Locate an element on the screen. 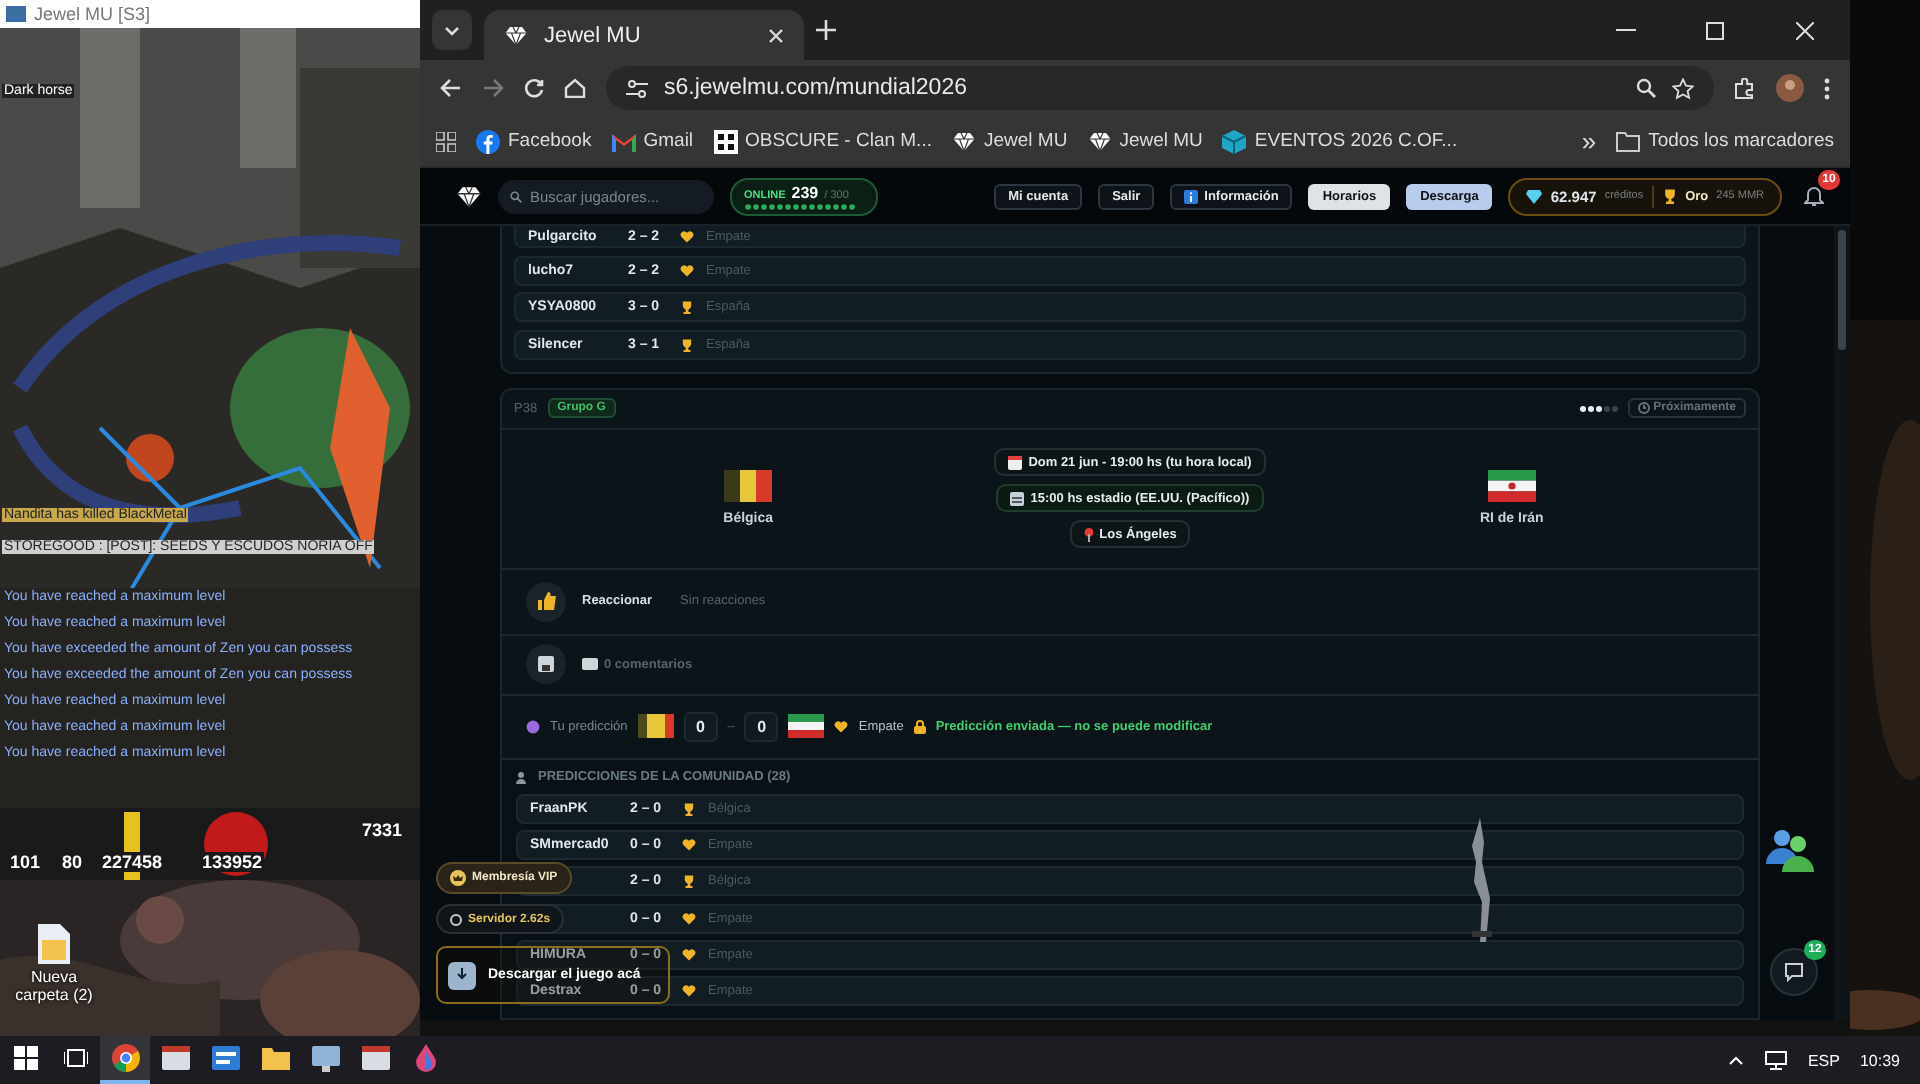 The width and height of the screenshot is (1920, 1084). clock: 10:39 is located at coordinates (1879, 1060).